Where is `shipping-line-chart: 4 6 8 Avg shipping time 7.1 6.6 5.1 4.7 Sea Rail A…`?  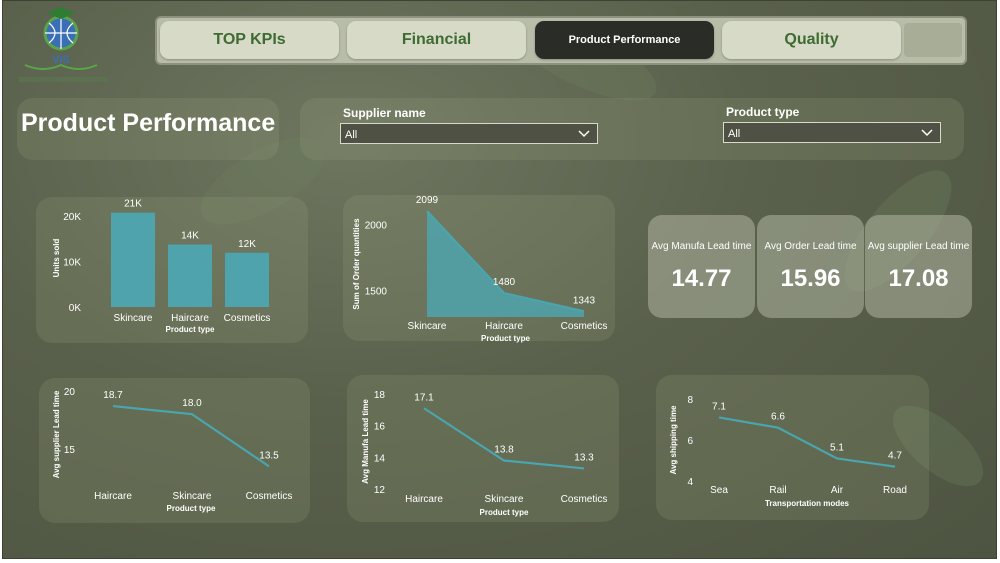
shipping-line-chart: 4 6 8 Avg shipping time 7.1 6.6 5.1 4.7 Sea Rail A… is located at coordinates (788, 451).